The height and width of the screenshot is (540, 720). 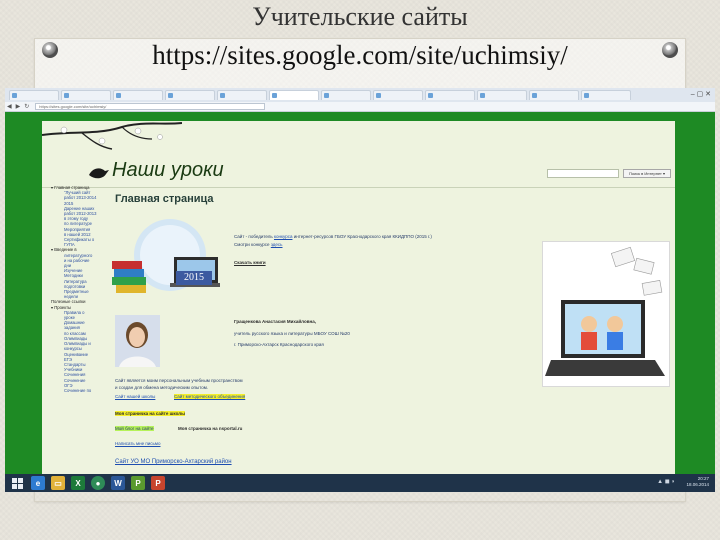 I want to click on slide-title: Учительские сайты, so click(x=360, y=16).